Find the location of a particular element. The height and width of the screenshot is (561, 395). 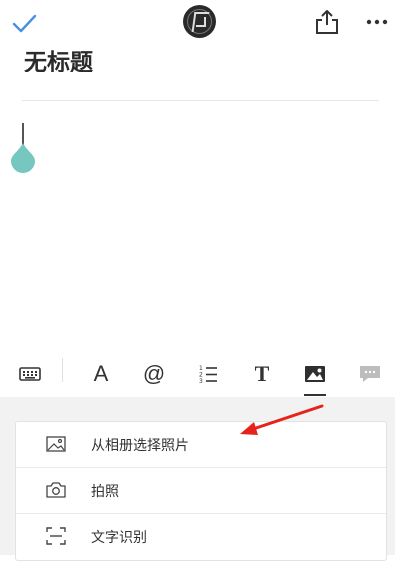

menu-item-ocr: 文字识别 is located at coordinates (201, 536).